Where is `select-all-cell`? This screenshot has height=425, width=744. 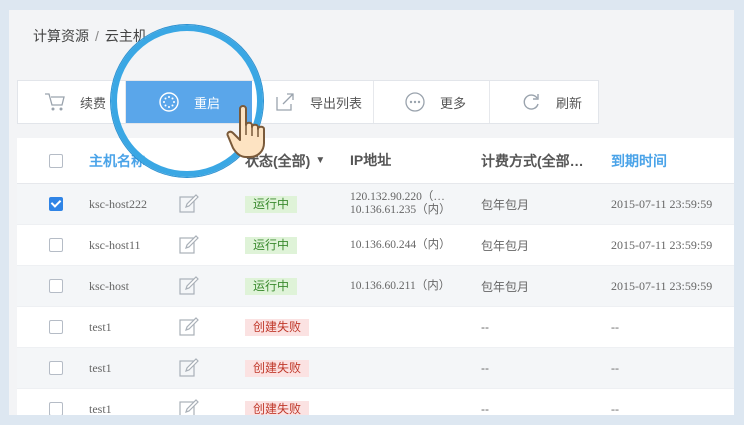
select-all-cell is located at coordinates (56, 160).